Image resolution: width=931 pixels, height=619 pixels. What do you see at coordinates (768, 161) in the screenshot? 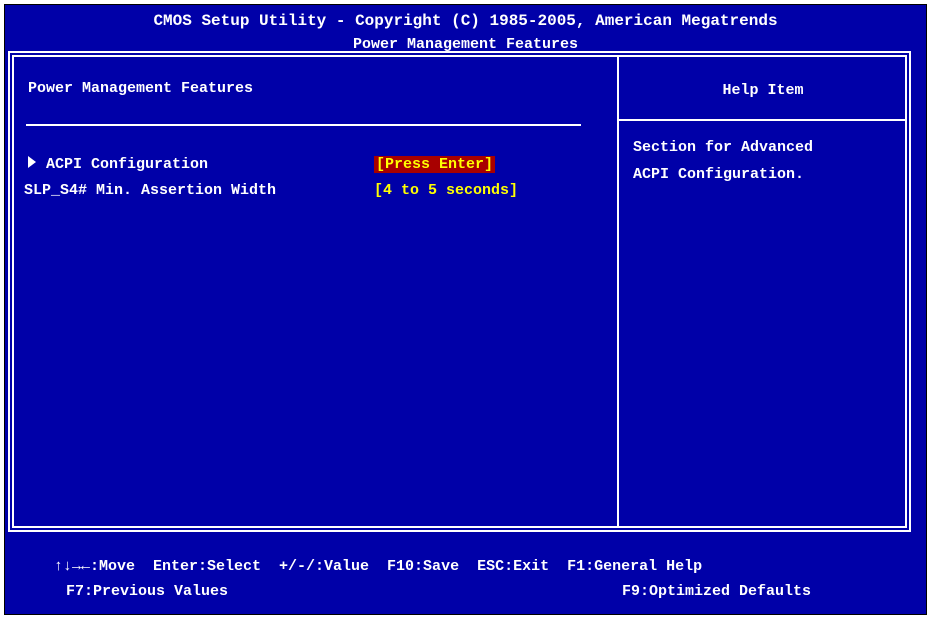
I see `help-text: Section for Advanced ACPI Configuration.` at bounding box center [768, 161].